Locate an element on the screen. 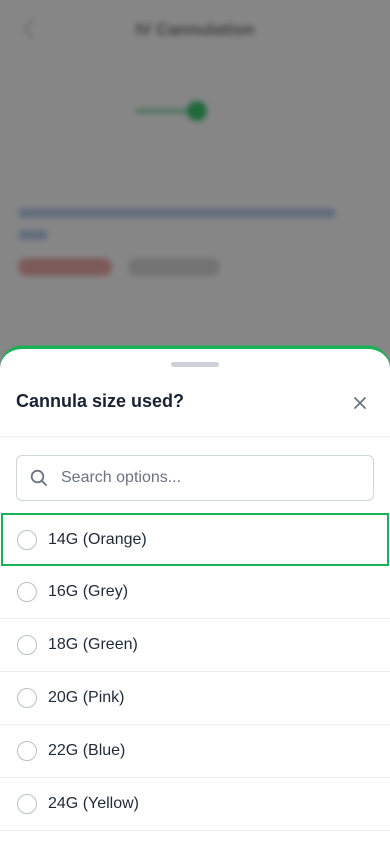 This screenshot has width=390, height=844. option-label: 18G (Green) is located at coordinates (93, 644).